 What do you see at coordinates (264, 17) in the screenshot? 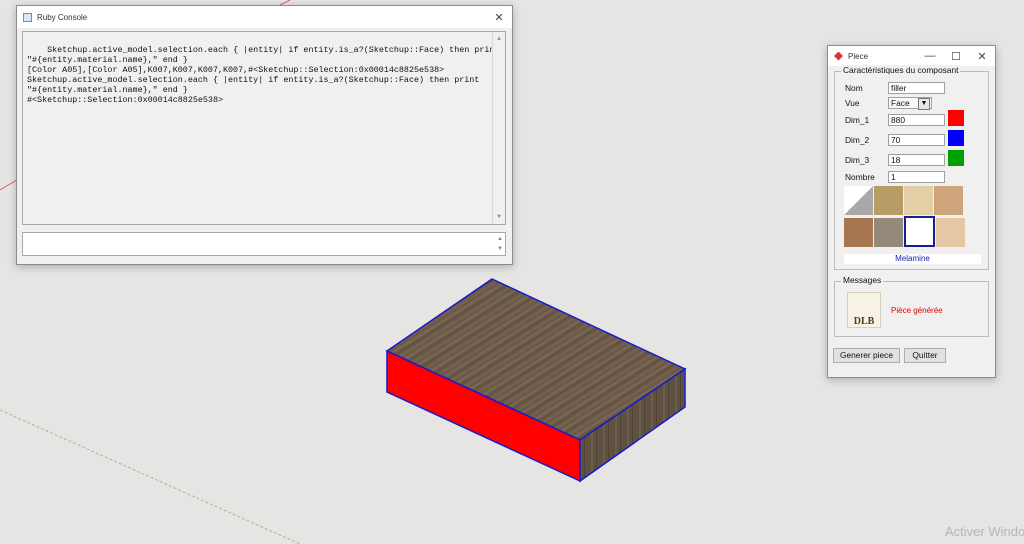
I see `ruby-console-titlebar: Ruby Console ✕` at bounding box center [264, 17].